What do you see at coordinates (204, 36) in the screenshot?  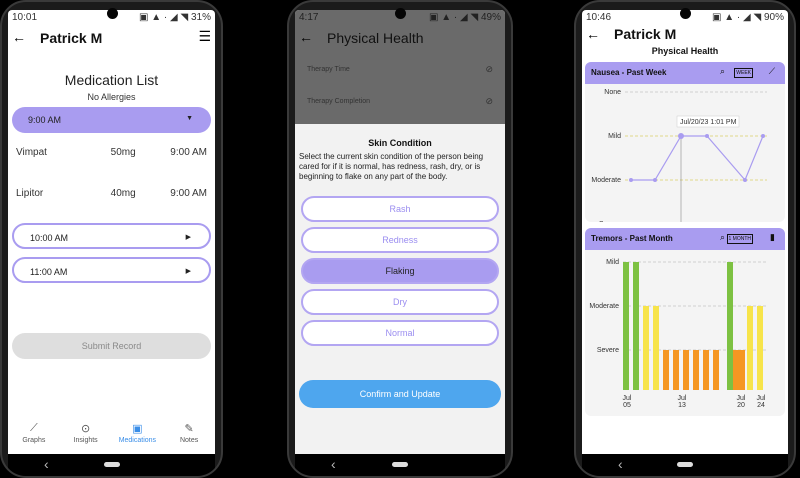 I see `hamburger-menu-icon: ☰` at bounding box center [204, 36].